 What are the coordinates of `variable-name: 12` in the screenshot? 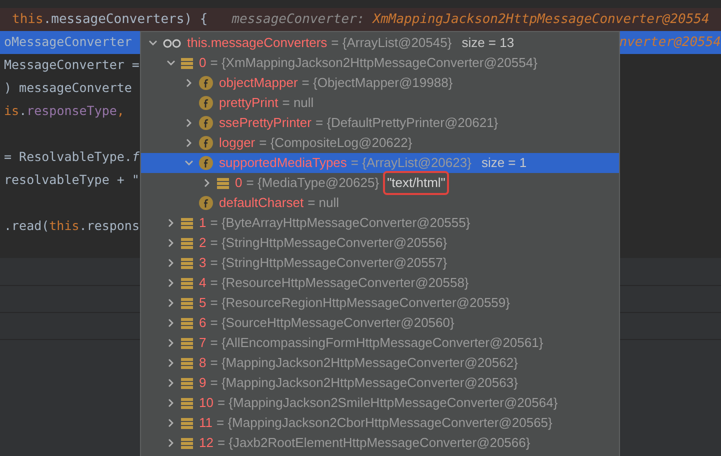 It's located at (206, 443).